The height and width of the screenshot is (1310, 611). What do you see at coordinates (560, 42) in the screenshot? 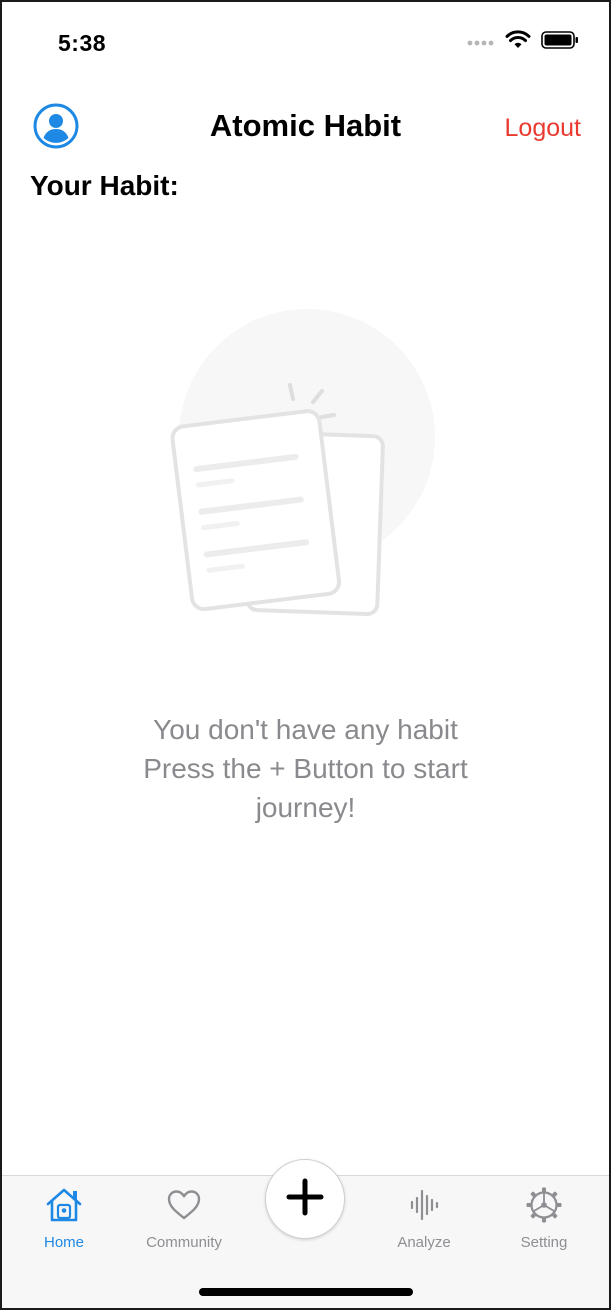
I see `battery-icon` at bounding box center [560, 42].